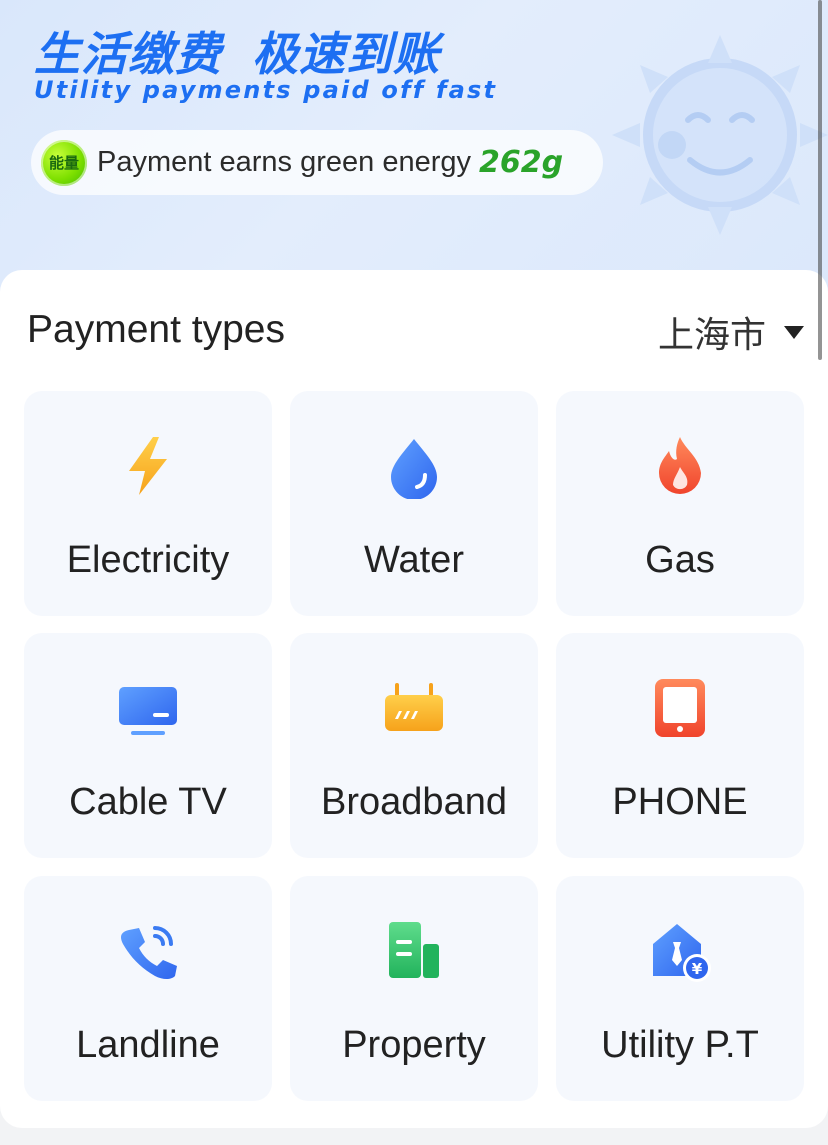  What do you see at coordinates (414, 1136) in the screenshot?
I see `bottom-strip` at bounding box center [414, 1136].